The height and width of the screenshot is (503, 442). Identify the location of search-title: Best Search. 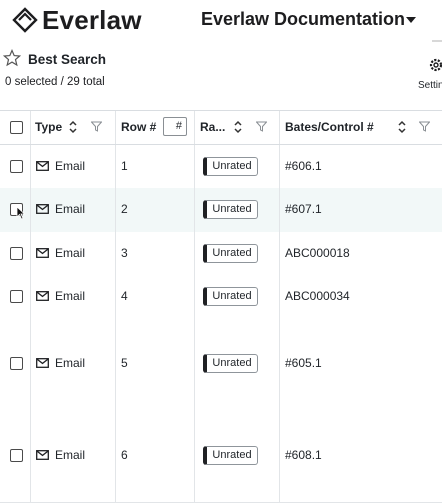
(67, 59).